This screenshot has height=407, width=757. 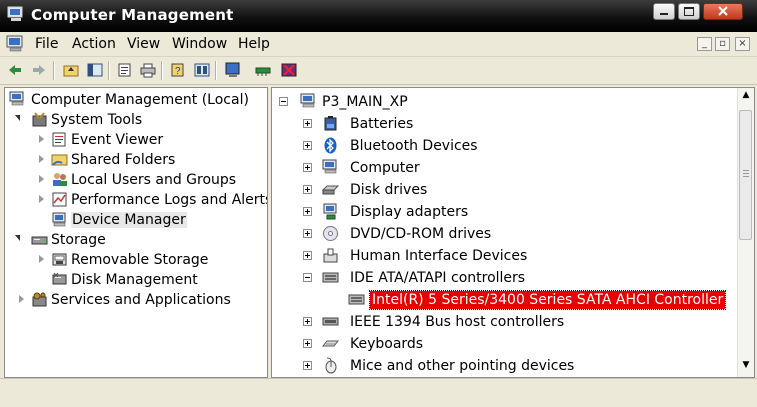 I want to click on forward-icon, so click(x=39, y=70).